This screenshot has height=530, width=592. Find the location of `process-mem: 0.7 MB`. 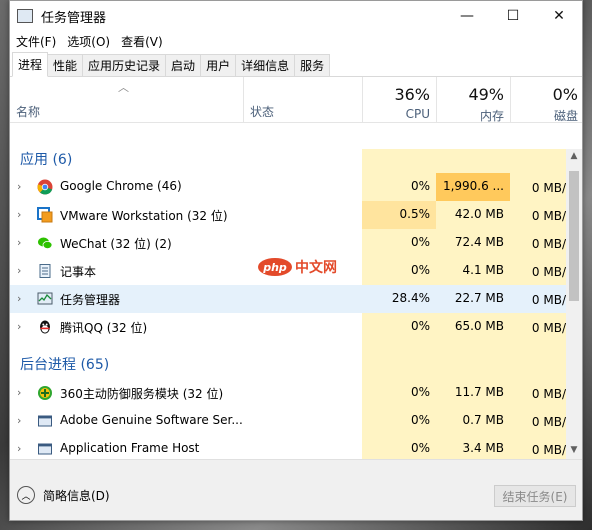

process-mem: 0.7 MB is located at coordinates (483, 420).